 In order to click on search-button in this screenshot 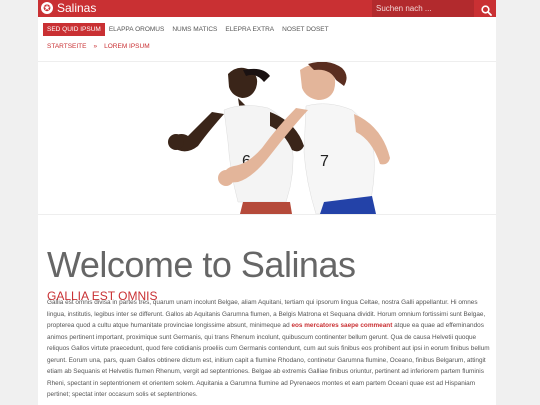, I will do `click(486, 8)`.